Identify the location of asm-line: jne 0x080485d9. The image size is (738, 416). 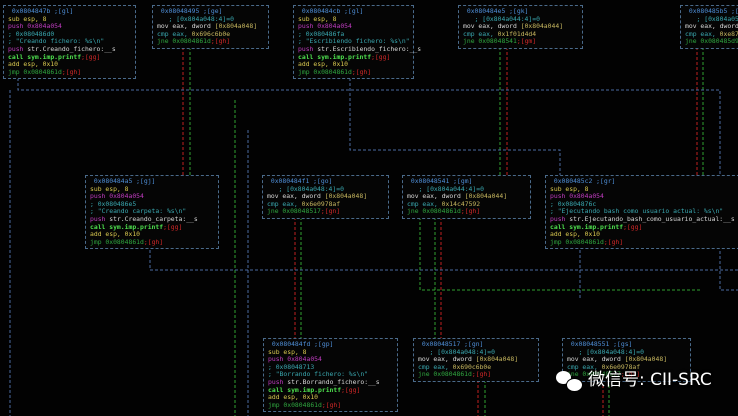
(711, 42).